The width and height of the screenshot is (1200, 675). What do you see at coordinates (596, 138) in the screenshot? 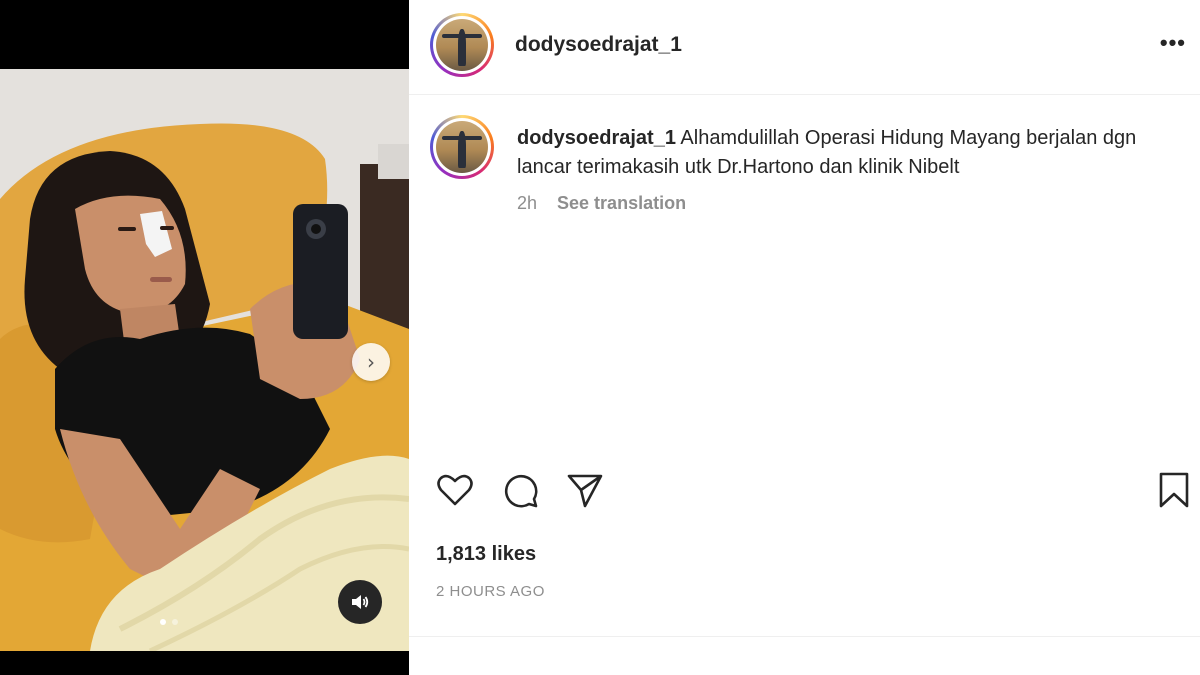
I see `caption-username: dodysoedrajat_1` at bounding box center [596, 138].